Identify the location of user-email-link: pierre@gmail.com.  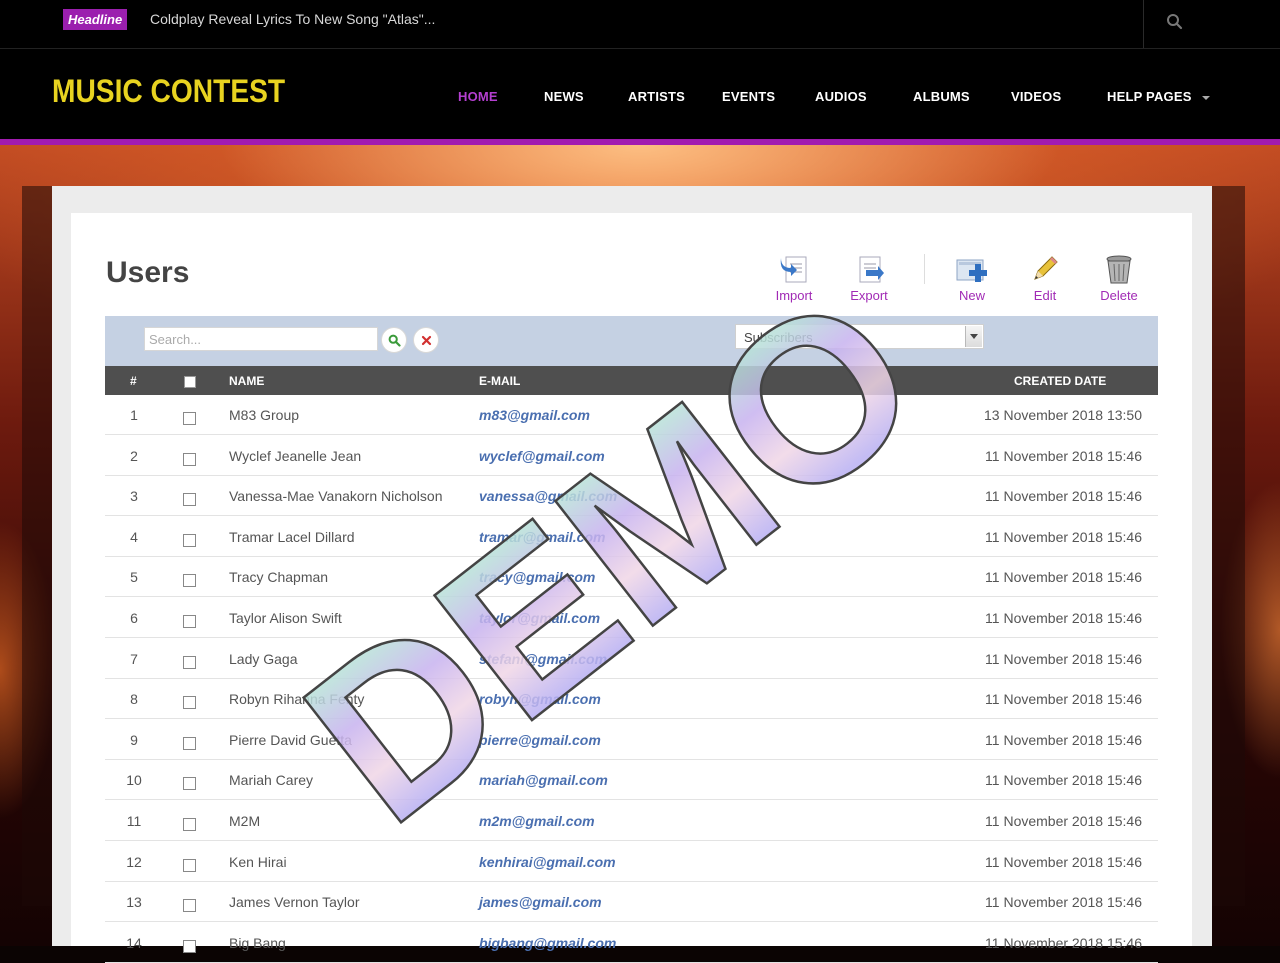
(540, 740).